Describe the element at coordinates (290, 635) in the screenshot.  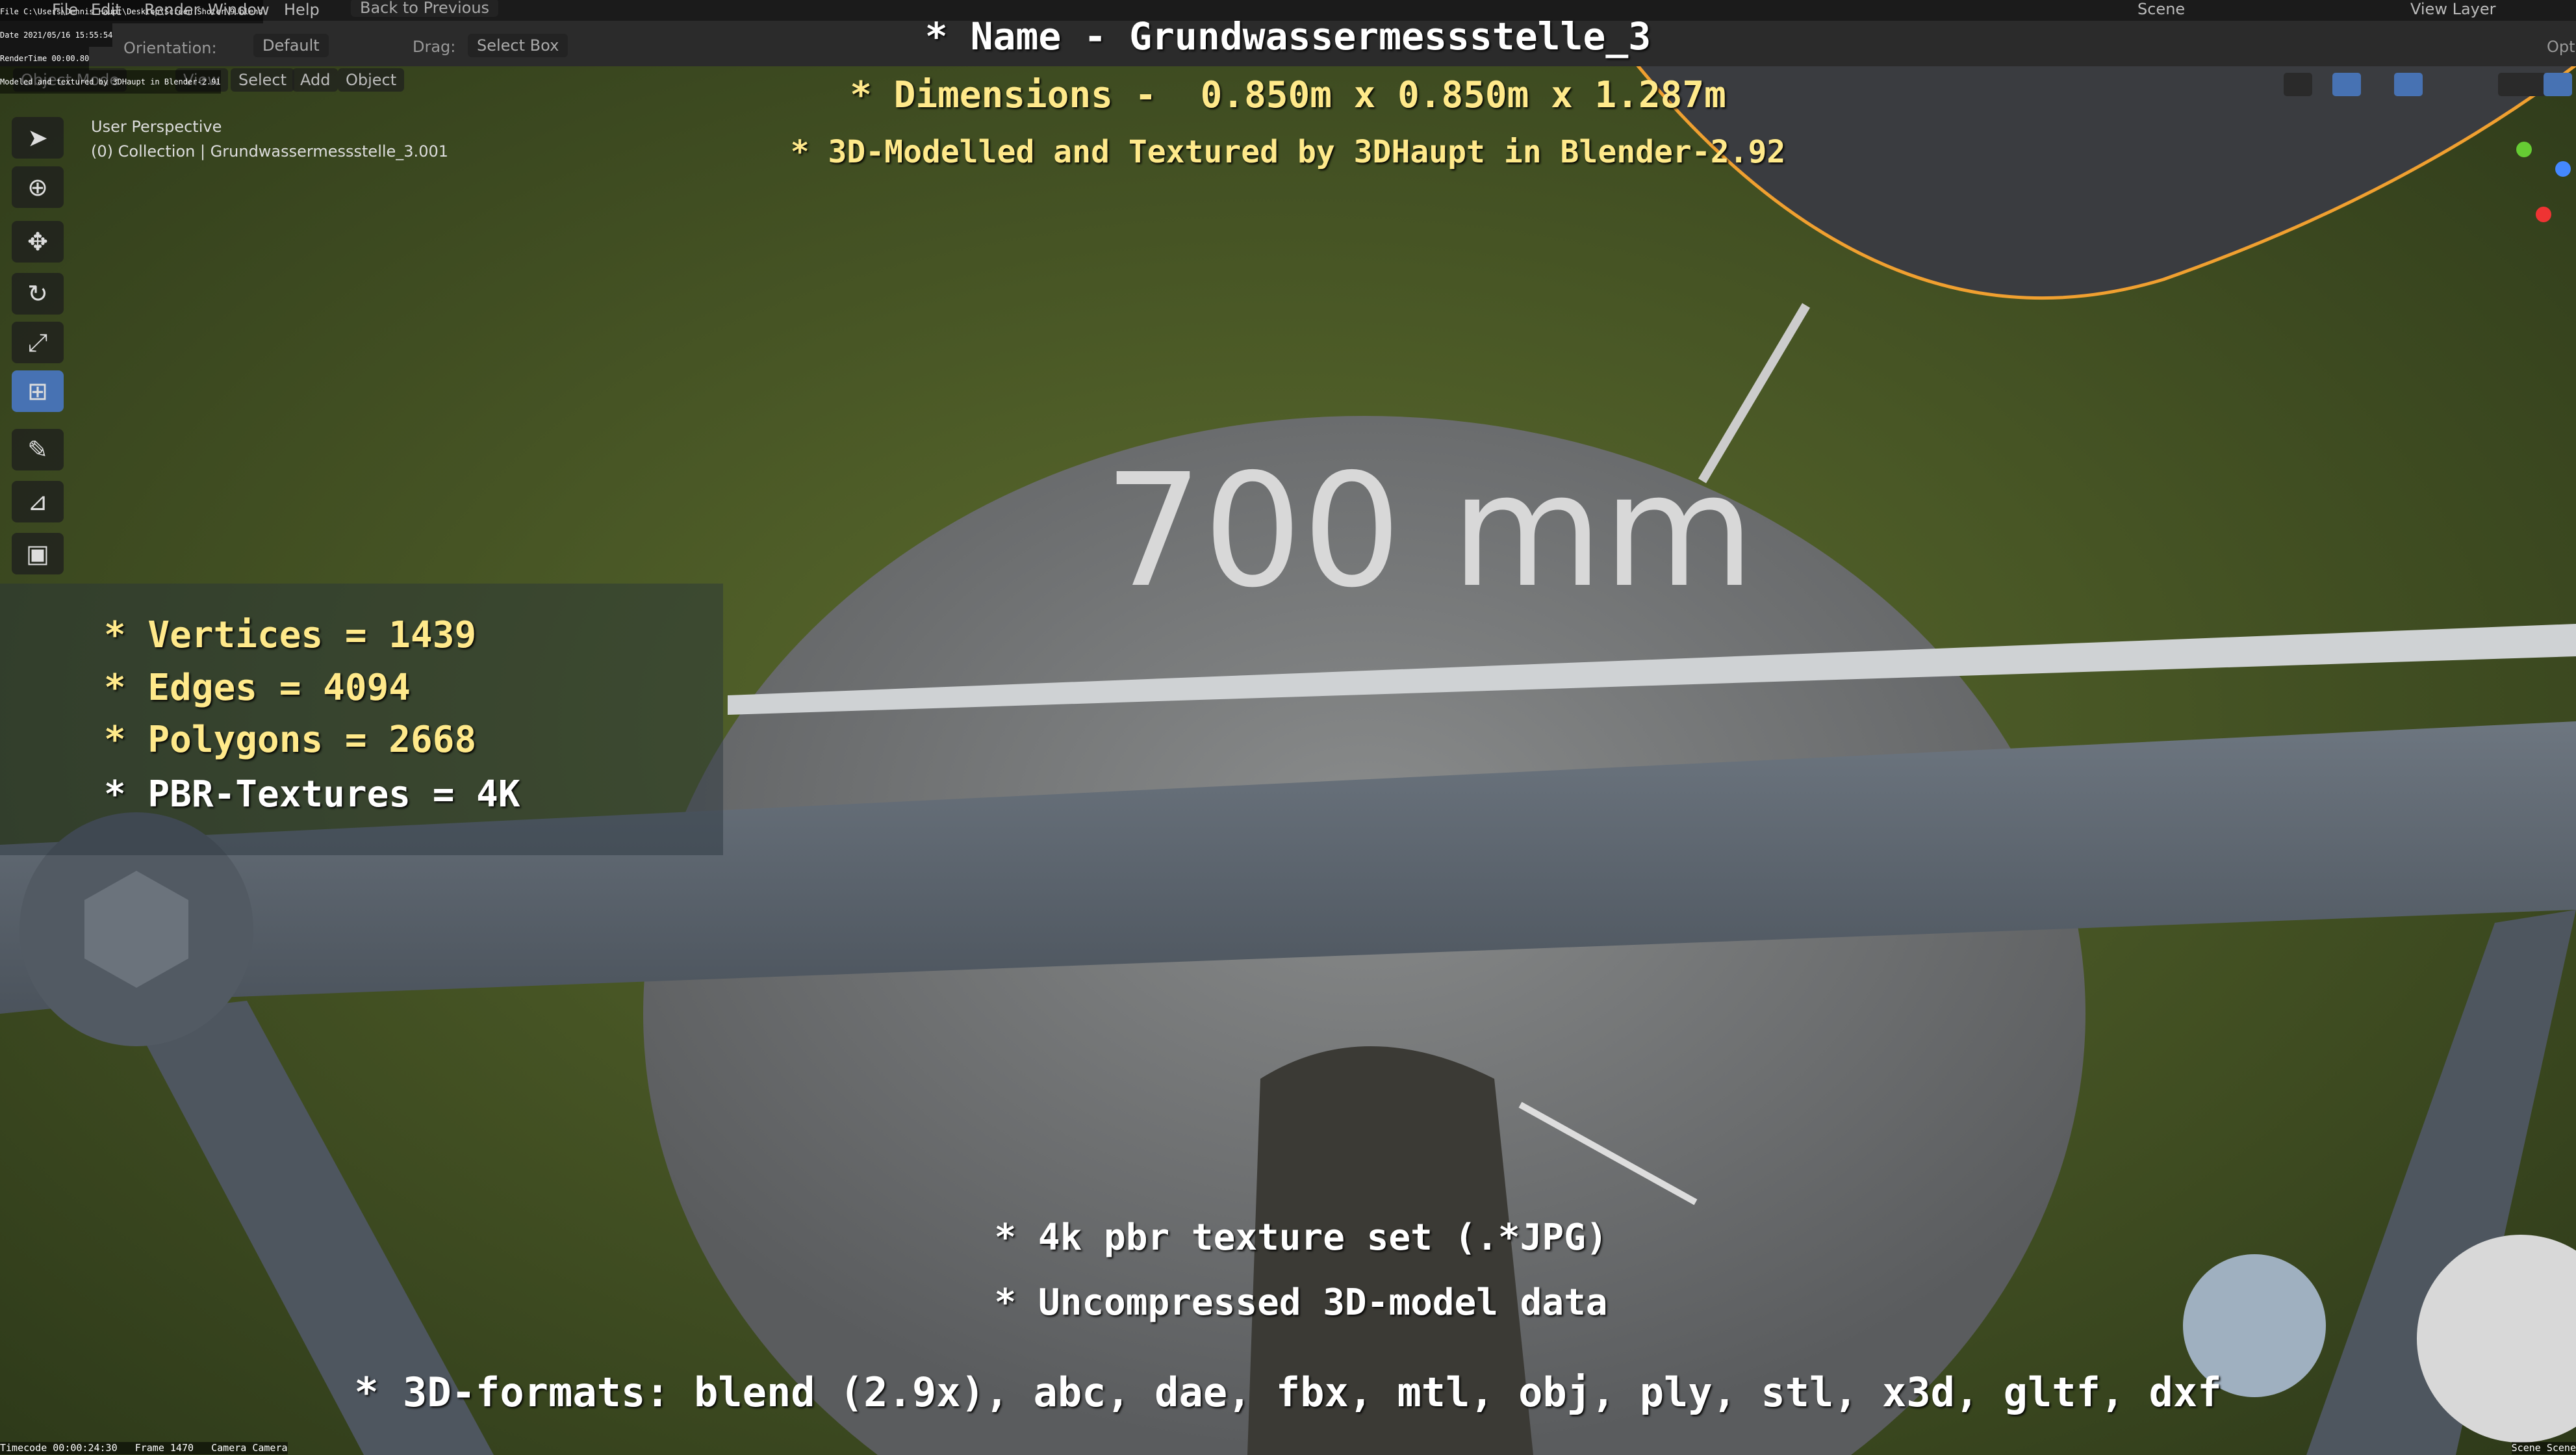
I see `stat-vertices: * Vertices = 1439` at that location.